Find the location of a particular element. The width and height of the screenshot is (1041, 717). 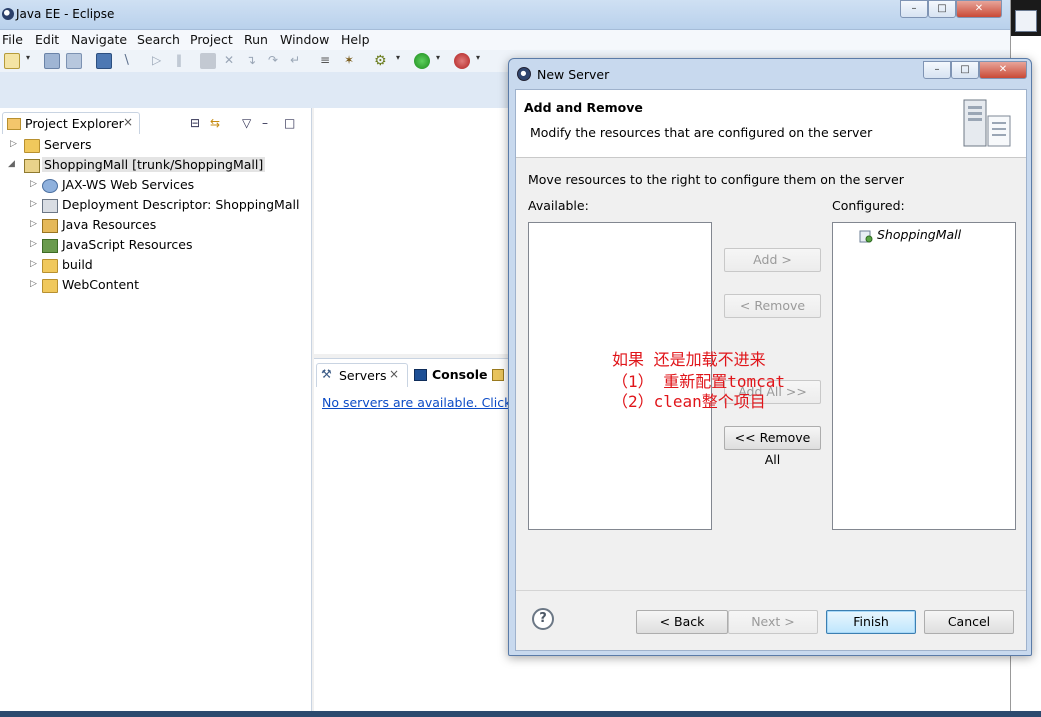

menu-file: File is located at coordinates (12, 39).